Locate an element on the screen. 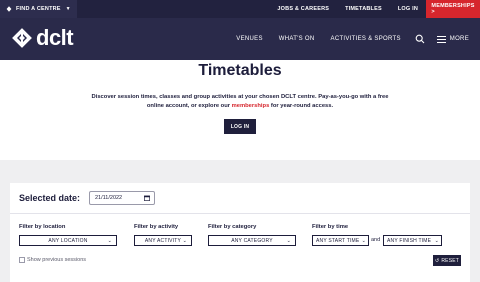 The image size is (480, 282). selected-date-input: 21/11/2022 is located at coordinates (122, 198).